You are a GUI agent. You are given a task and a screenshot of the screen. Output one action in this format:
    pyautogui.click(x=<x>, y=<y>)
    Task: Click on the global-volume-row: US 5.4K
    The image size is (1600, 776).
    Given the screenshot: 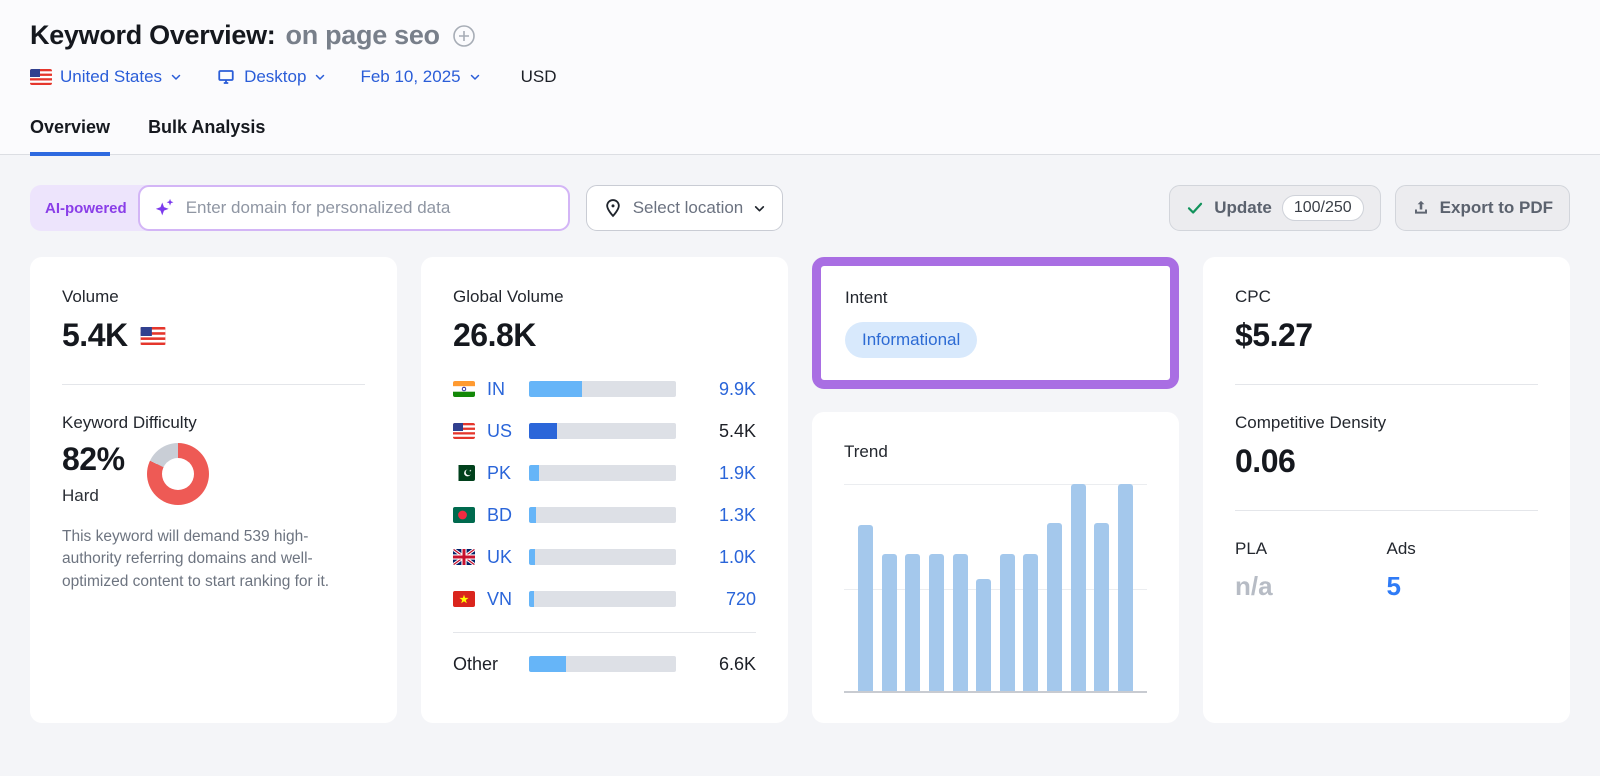 What is the action you would take?
    pyautogui.click(x=604, y=431)
    